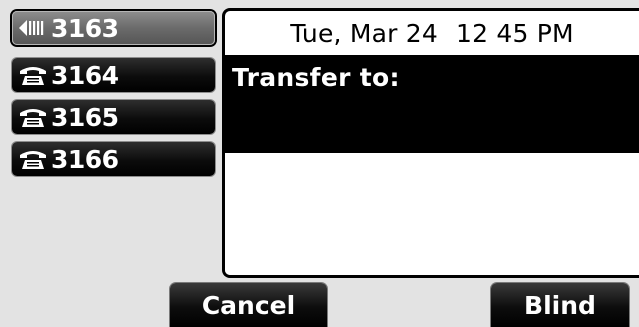 This screenshot has width=639, height=327. Describe the element at coordinates (85, 75) in the screenshot. I see `line-key-number: 3164` at that location.